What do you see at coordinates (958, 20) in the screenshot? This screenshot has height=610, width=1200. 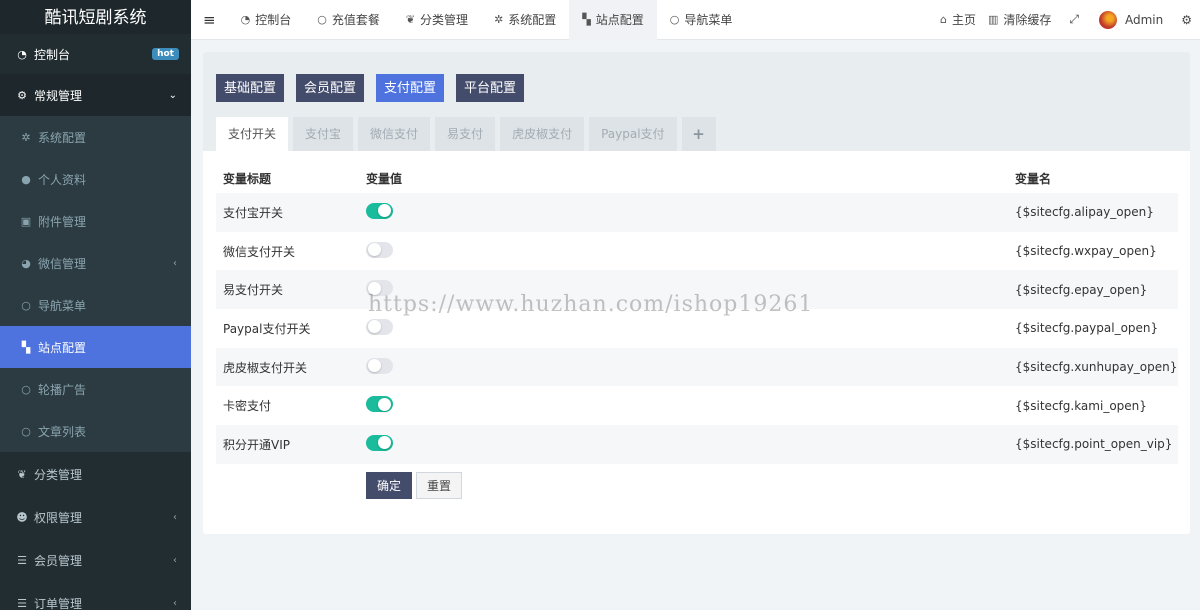 I see `home-link: ⌂ 主页` at bounding box center [958, 20].